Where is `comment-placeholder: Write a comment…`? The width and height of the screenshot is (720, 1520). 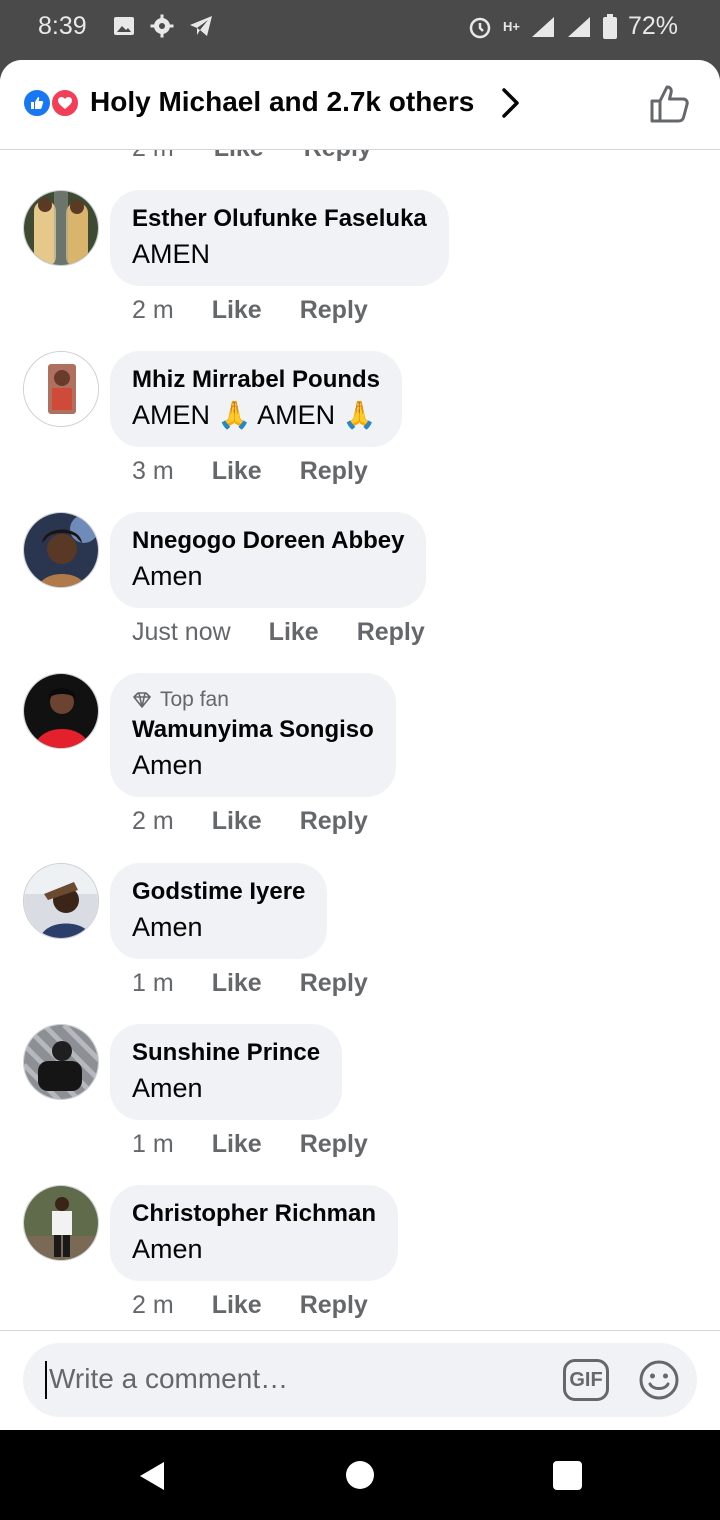 comment-placeholder: Write a comment… is located at coordinates (168, 1379).